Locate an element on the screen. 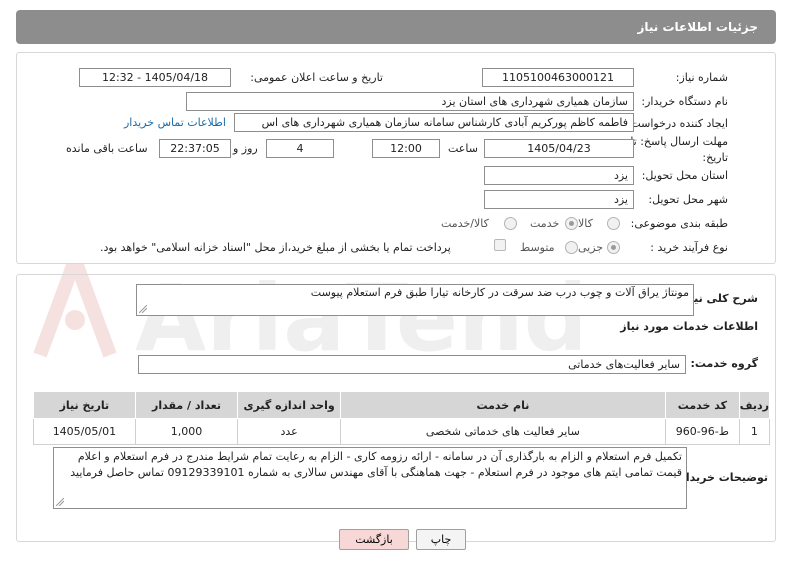  announce-datetime-field: 1405/04/18 - 12:32 is located at coordinates (155, 77).